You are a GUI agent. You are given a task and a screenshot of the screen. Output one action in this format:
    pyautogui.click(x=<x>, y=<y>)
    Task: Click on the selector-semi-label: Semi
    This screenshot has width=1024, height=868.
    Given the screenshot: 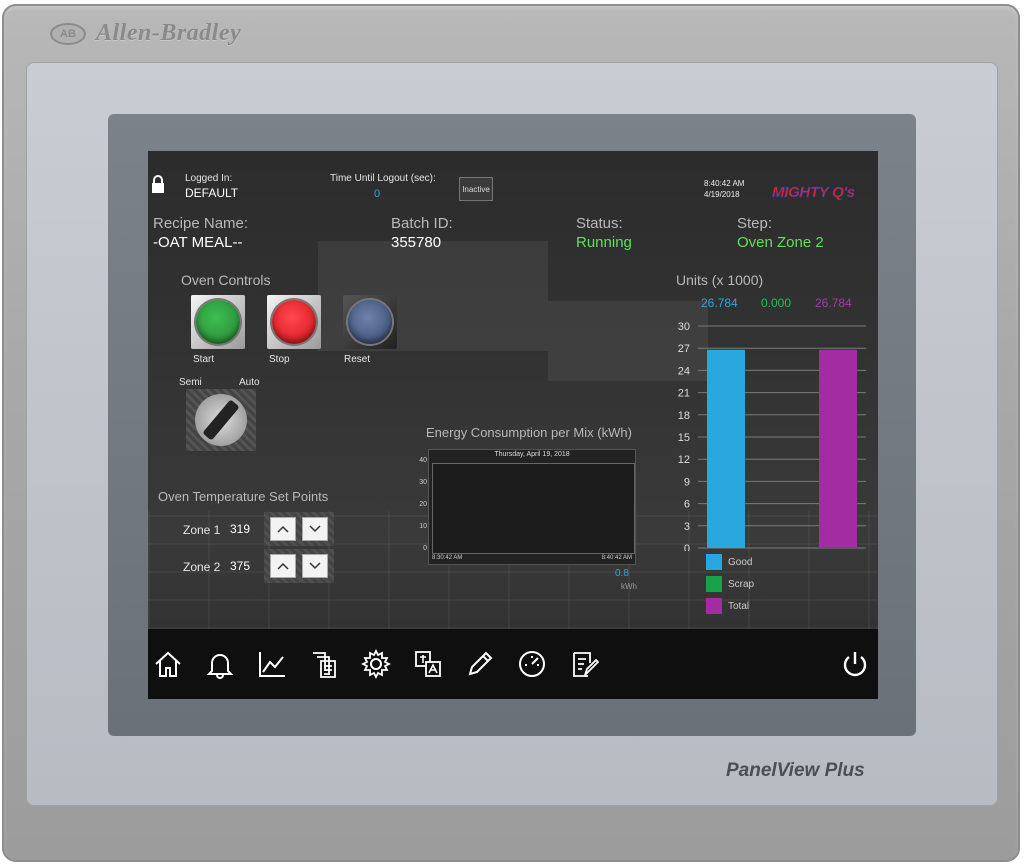 What is the action you would take?
    pyautogui.click(x=190, y=382)
    